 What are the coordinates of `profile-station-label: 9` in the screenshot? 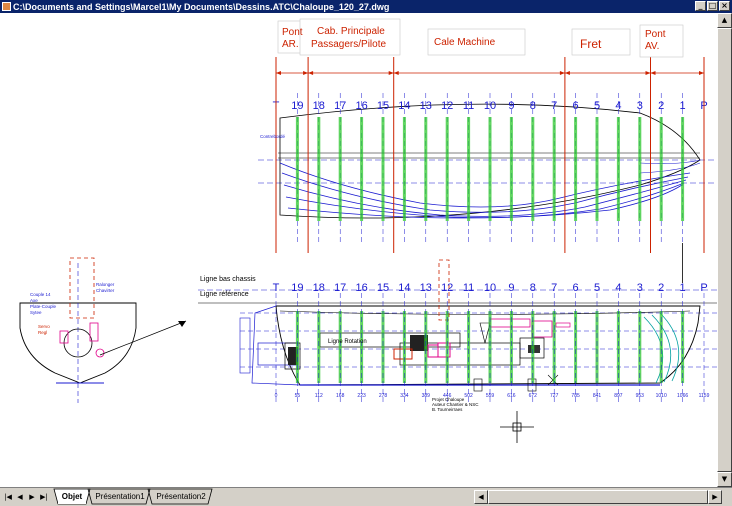 It's located at (511, 288).